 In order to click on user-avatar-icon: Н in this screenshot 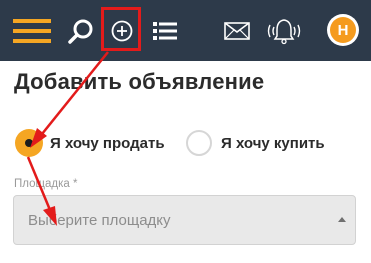, I will do `click(343, 30)`.